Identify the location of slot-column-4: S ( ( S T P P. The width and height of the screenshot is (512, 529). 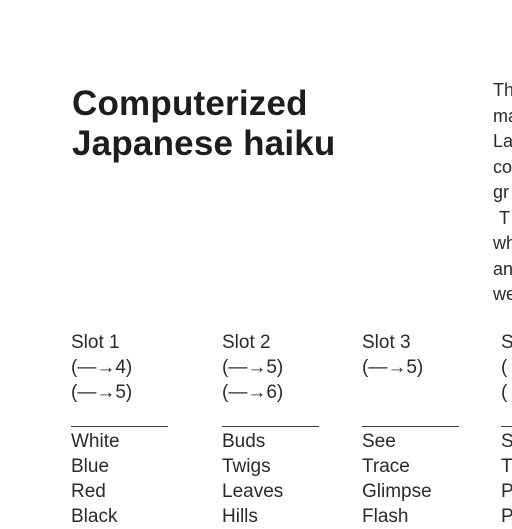
(506, 429).